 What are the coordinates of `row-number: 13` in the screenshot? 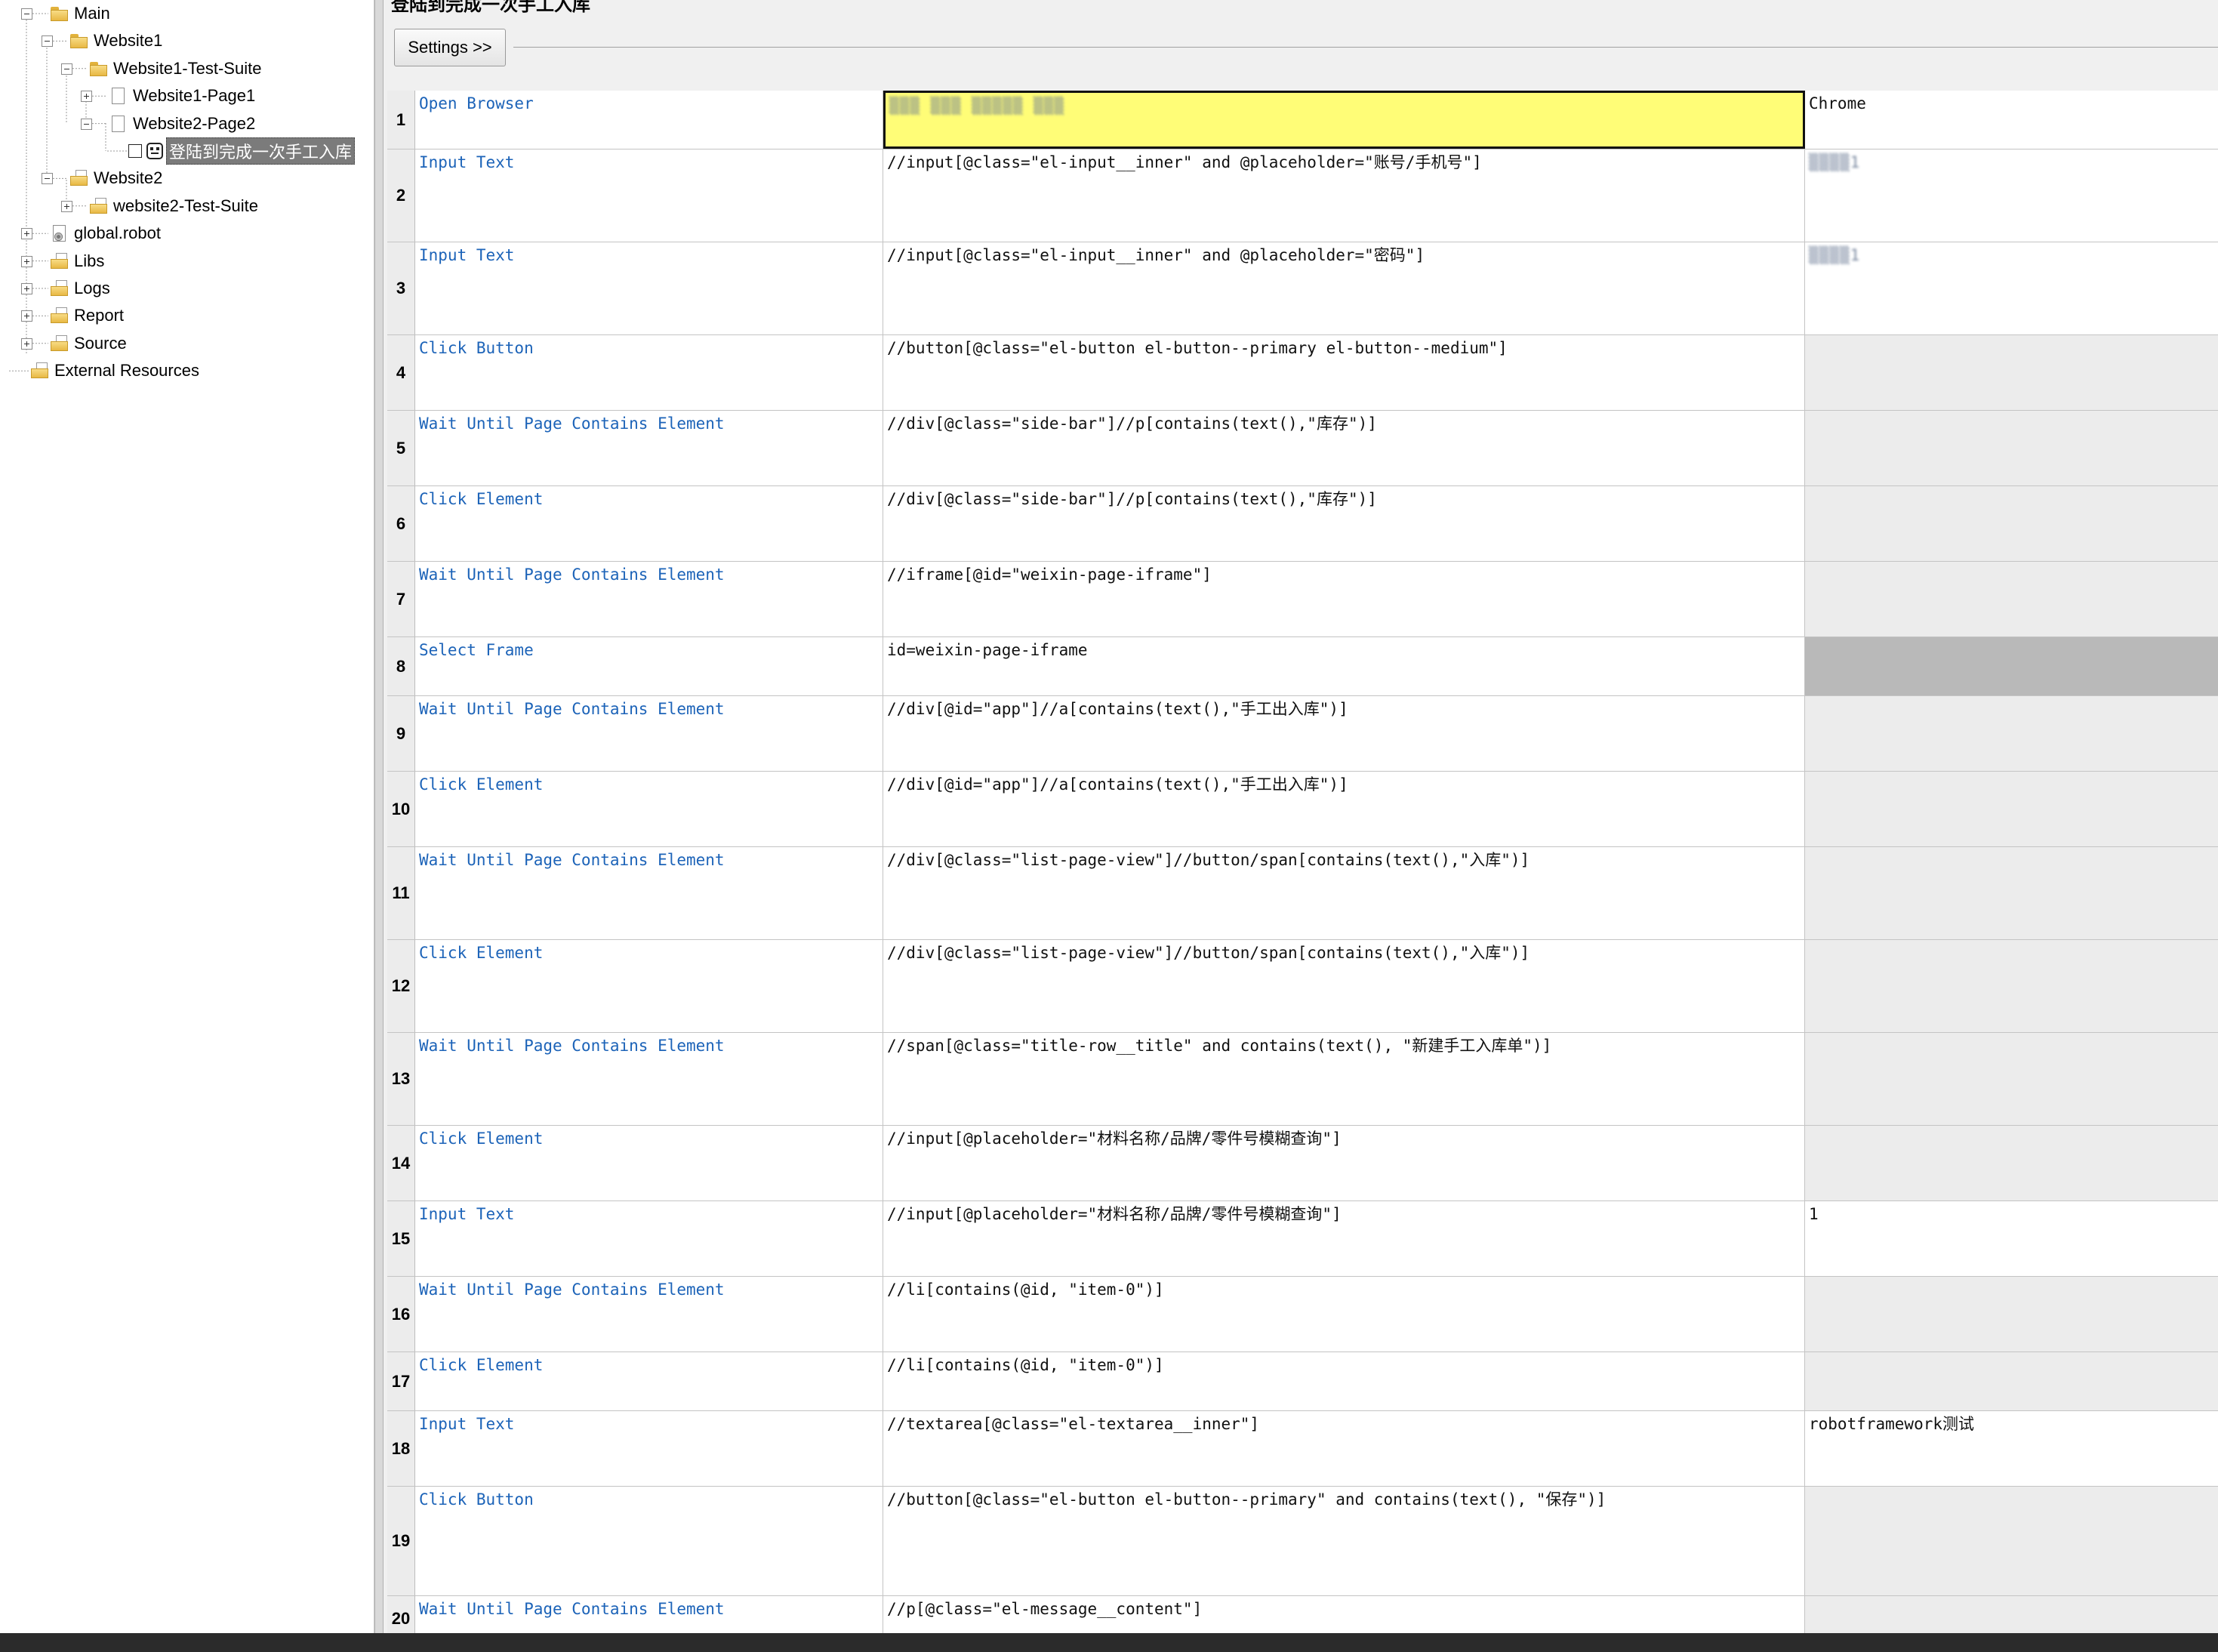 It's located at (401, 1079).